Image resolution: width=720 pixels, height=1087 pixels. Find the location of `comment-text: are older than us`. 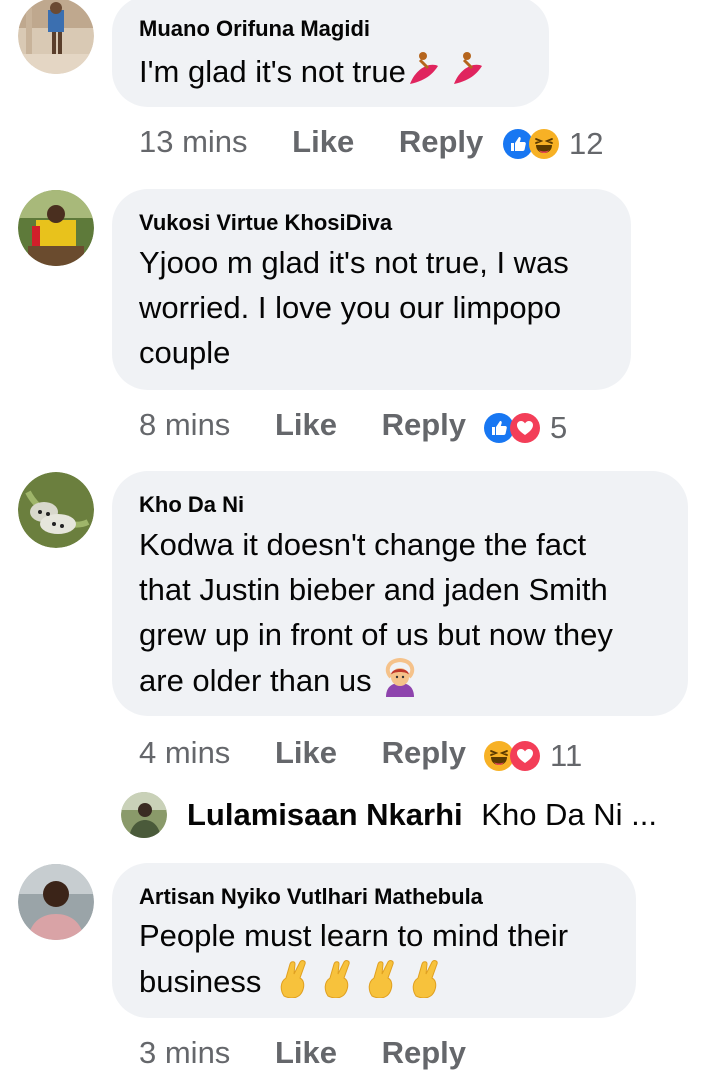

comment-text: are older than us is located at coordinates (279, 683).